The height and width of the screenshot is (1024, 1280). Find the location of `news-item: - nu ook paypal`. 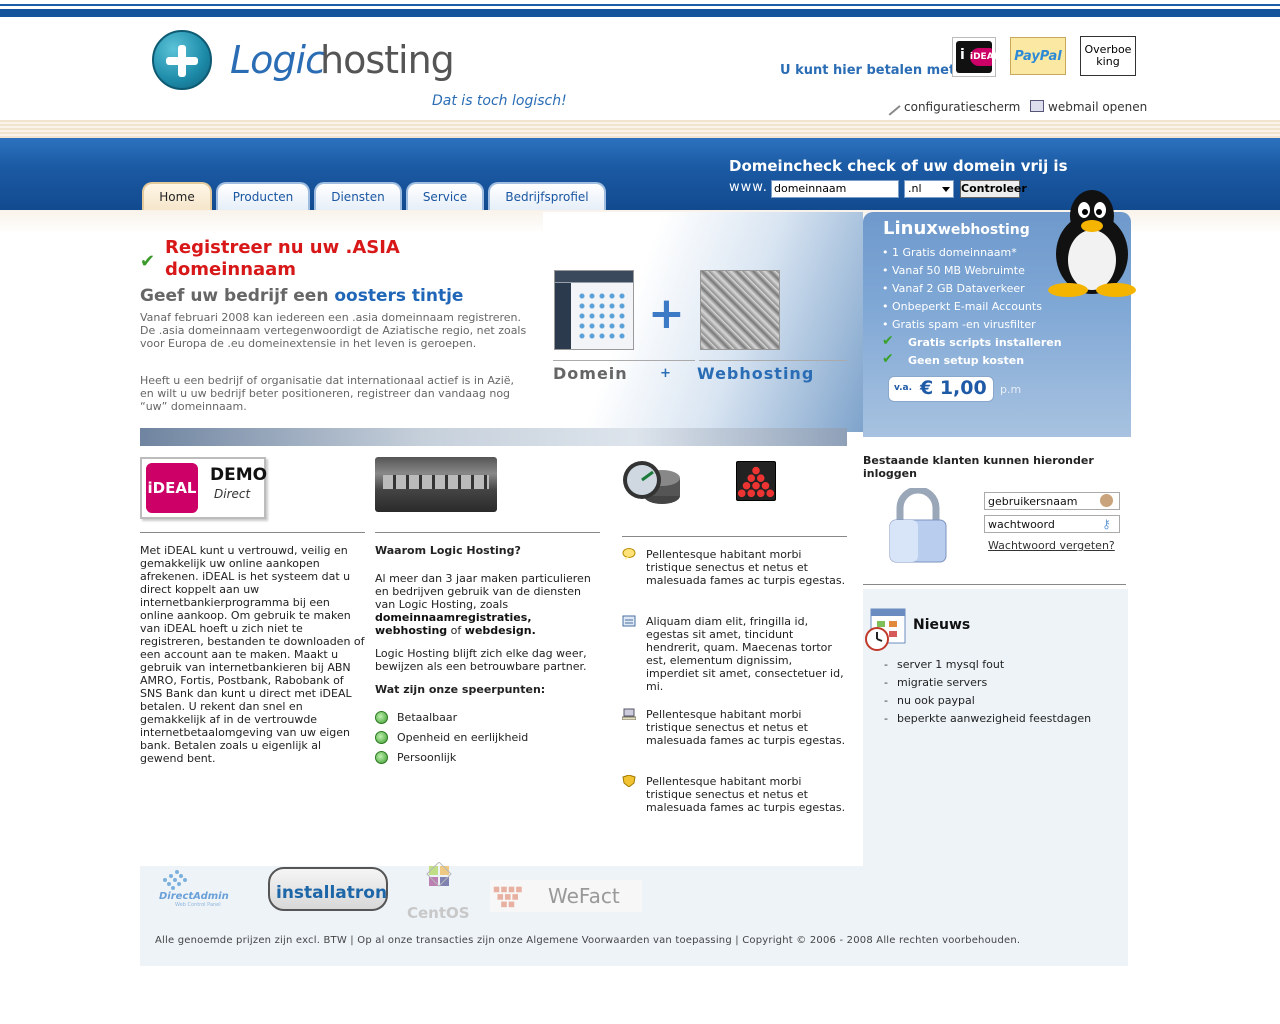

news-item: - nu ook paypal is located at coordinates (929, 700).